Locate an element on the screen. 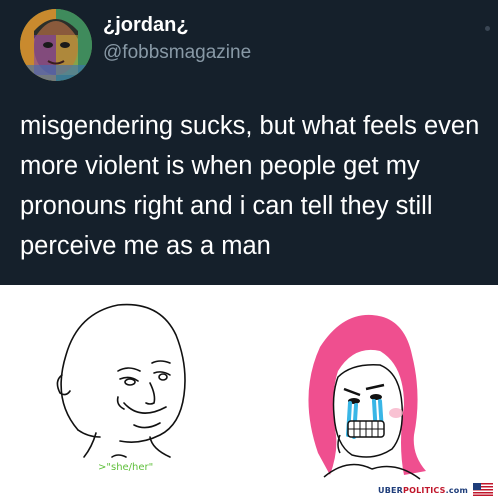 The width and height of the screenshot is (498, 500). avatar-image is located at coordinates (56, 45).